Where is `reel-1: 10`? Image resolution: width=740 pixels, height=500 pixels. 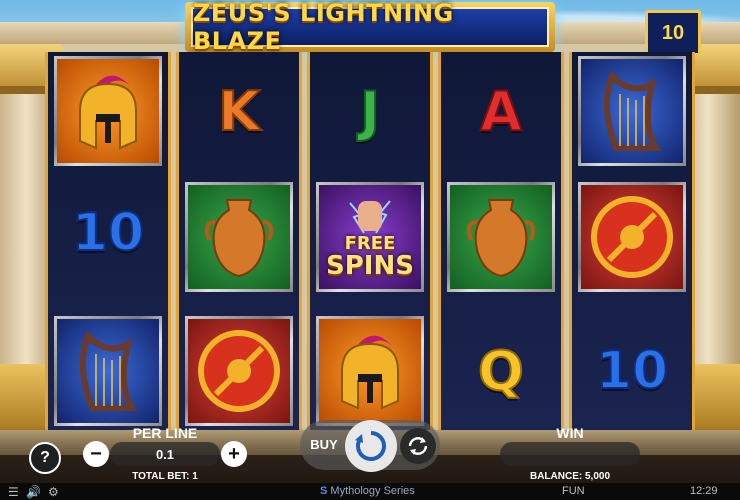 reel-1: 10 is located at coordinates (108, 241).